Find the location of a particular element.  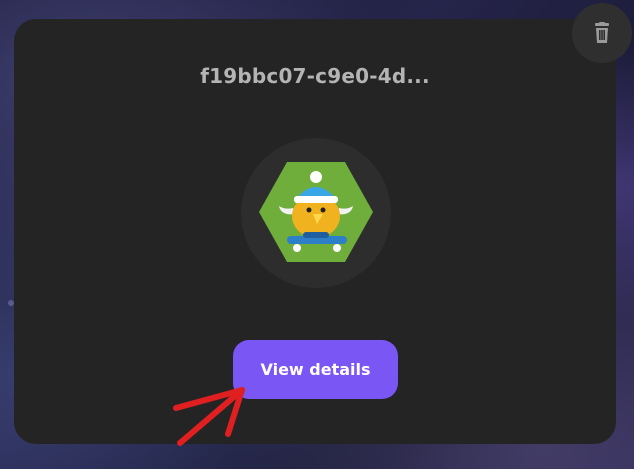

delete-button is located at coordinates (602, 33).